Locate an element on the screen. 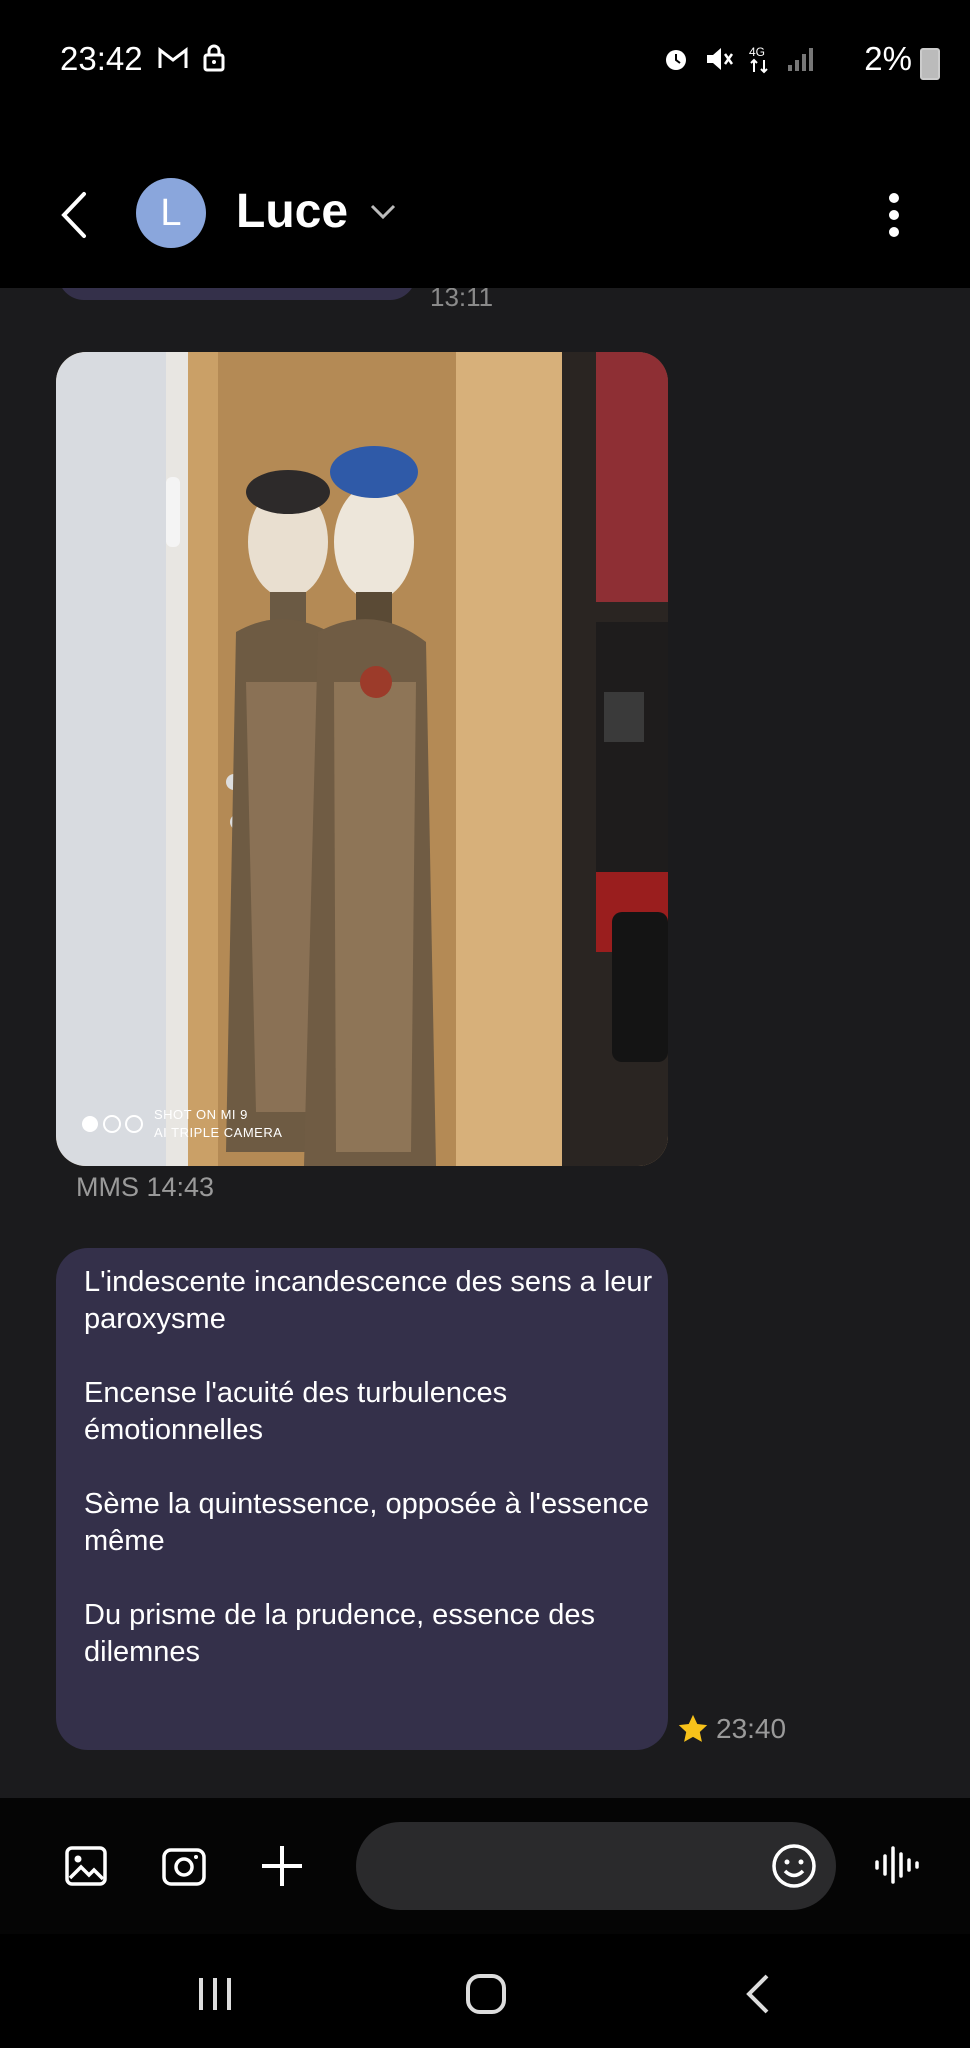 This screenshot has width=970, height=2048. signal-icon is located at coordinates (800, 59).